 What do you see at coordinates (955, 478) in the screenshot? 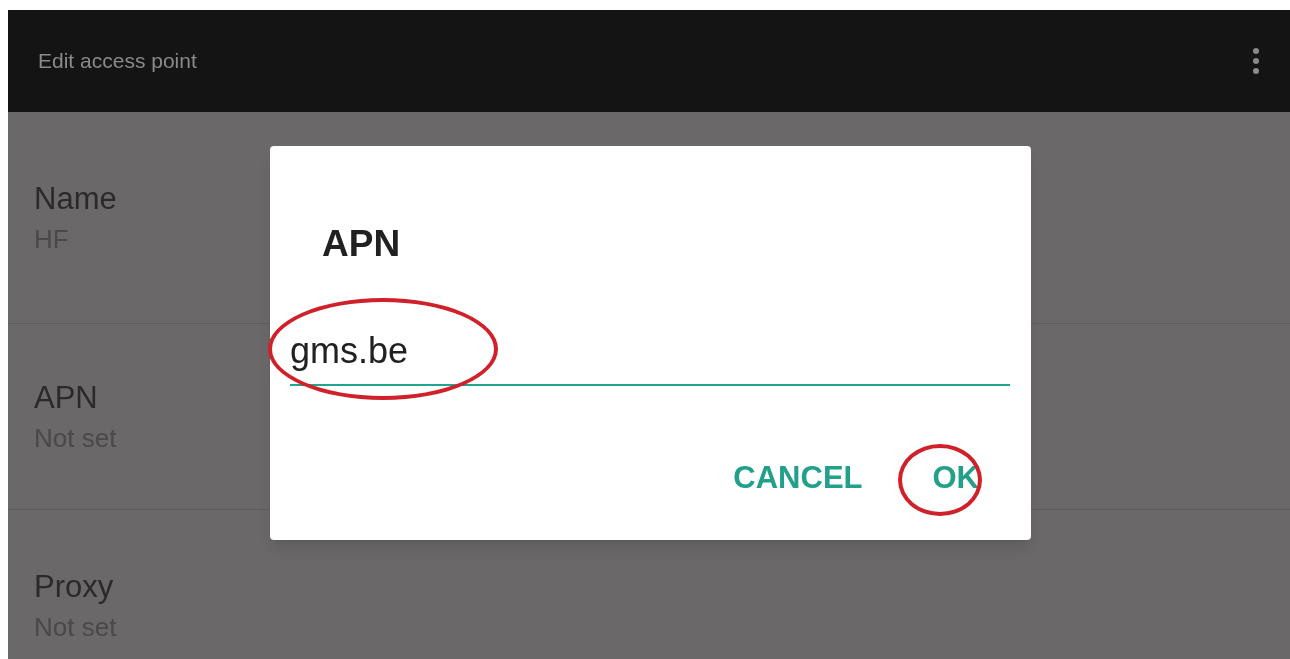
I see `dialog-button: OK` at bounding box center [955, 478].